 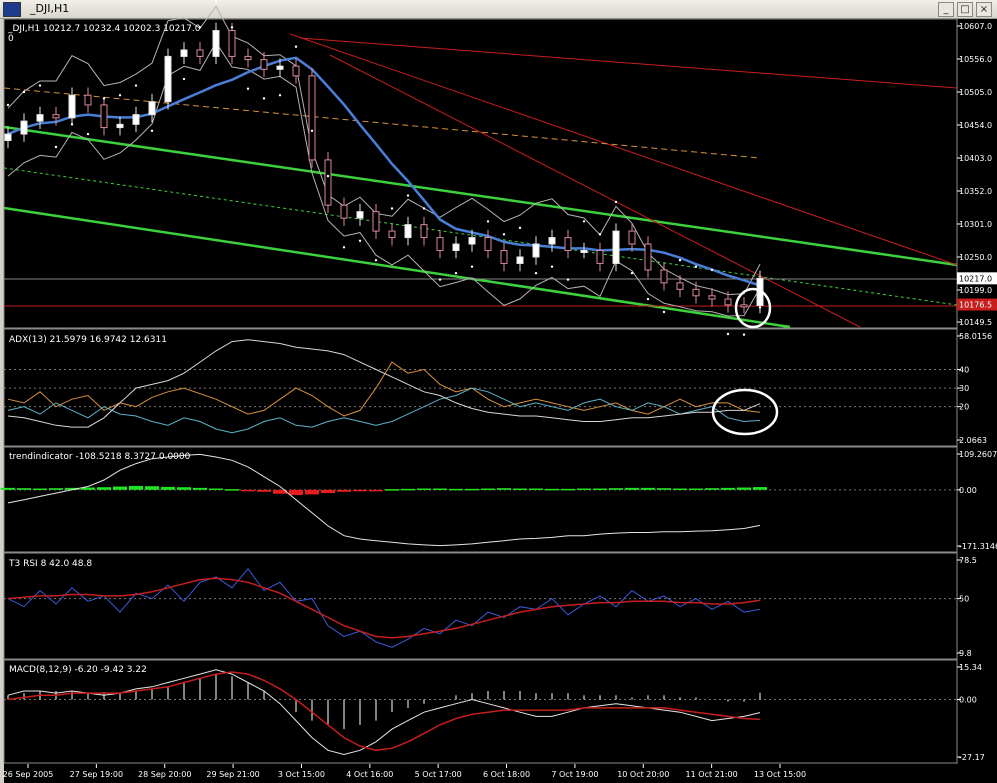 I want to click on y-tick-label: 10403.0, so click(x=975, y=158).